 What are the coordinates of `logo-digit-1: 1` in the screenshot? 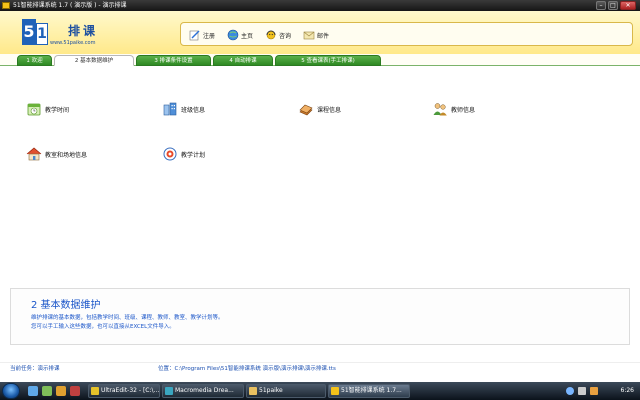 It's located at (42, 34).